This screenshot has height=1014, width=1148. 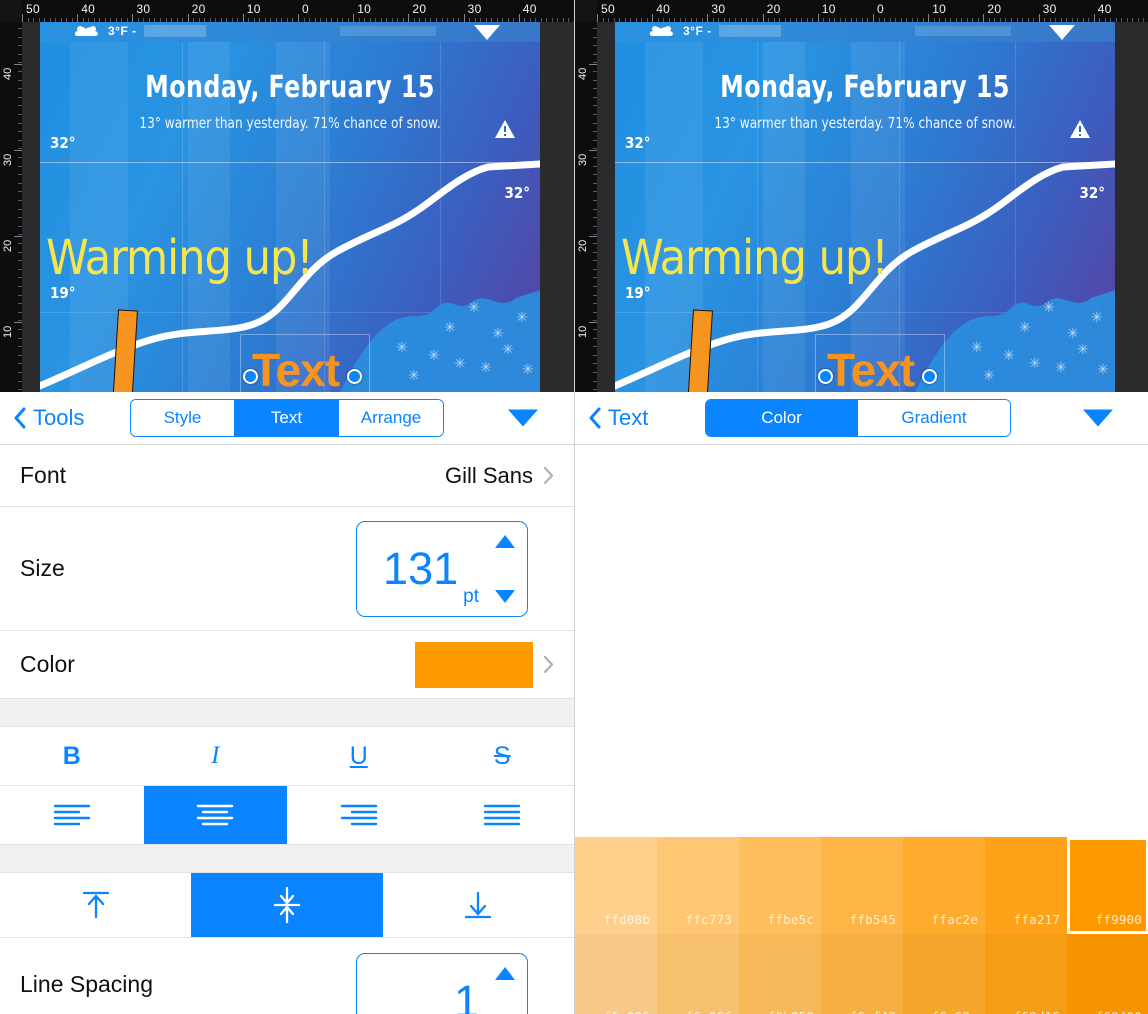 I want to click on color-swatch: ff9900, so click(x=1107, y=885).